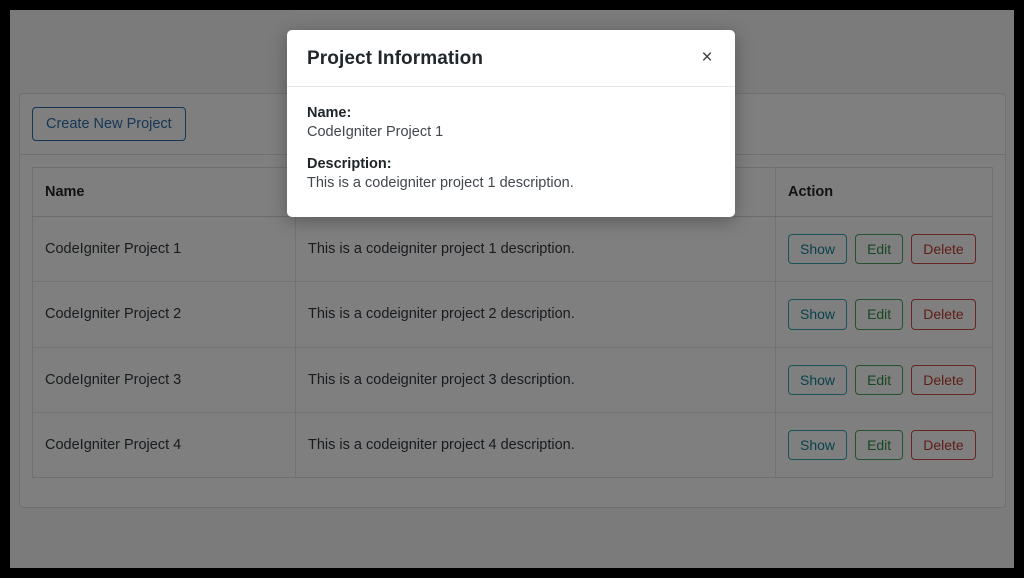 Image resolution: width=1024 pixels, height=578 pixels. What do you see at coordinates (707, 58) in the screenshot?
I see `close-icon: ×` at bounding box center [707, 58].